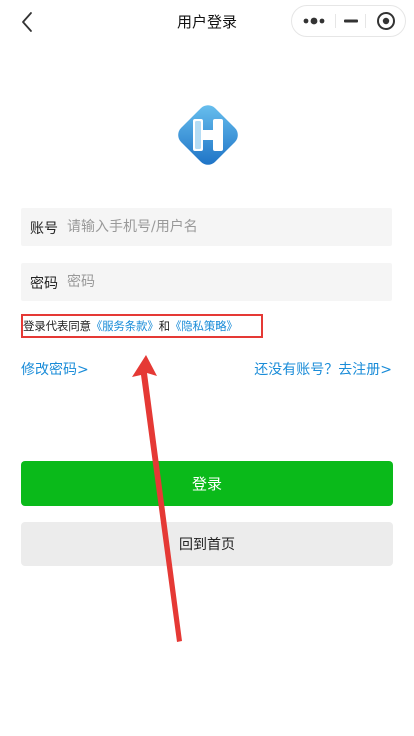 The height and width of the screenshot is (736, 414). Describe the element at coordinates (44, 284) in the screenshot. I see `password-label: 密码` at that location.